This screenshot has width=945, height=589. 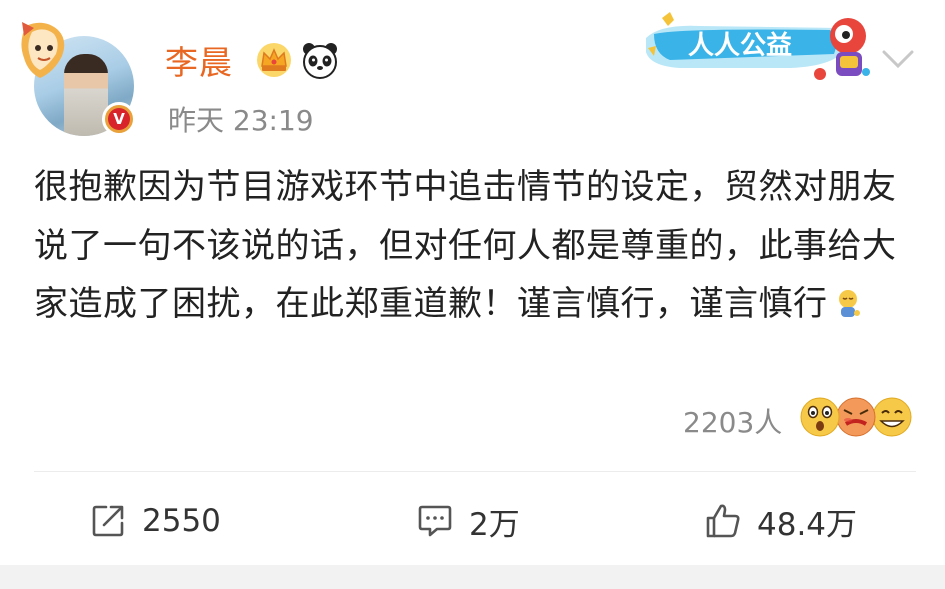 I want to click on charity-banner: 人人公益, so click(x=756, y=47).